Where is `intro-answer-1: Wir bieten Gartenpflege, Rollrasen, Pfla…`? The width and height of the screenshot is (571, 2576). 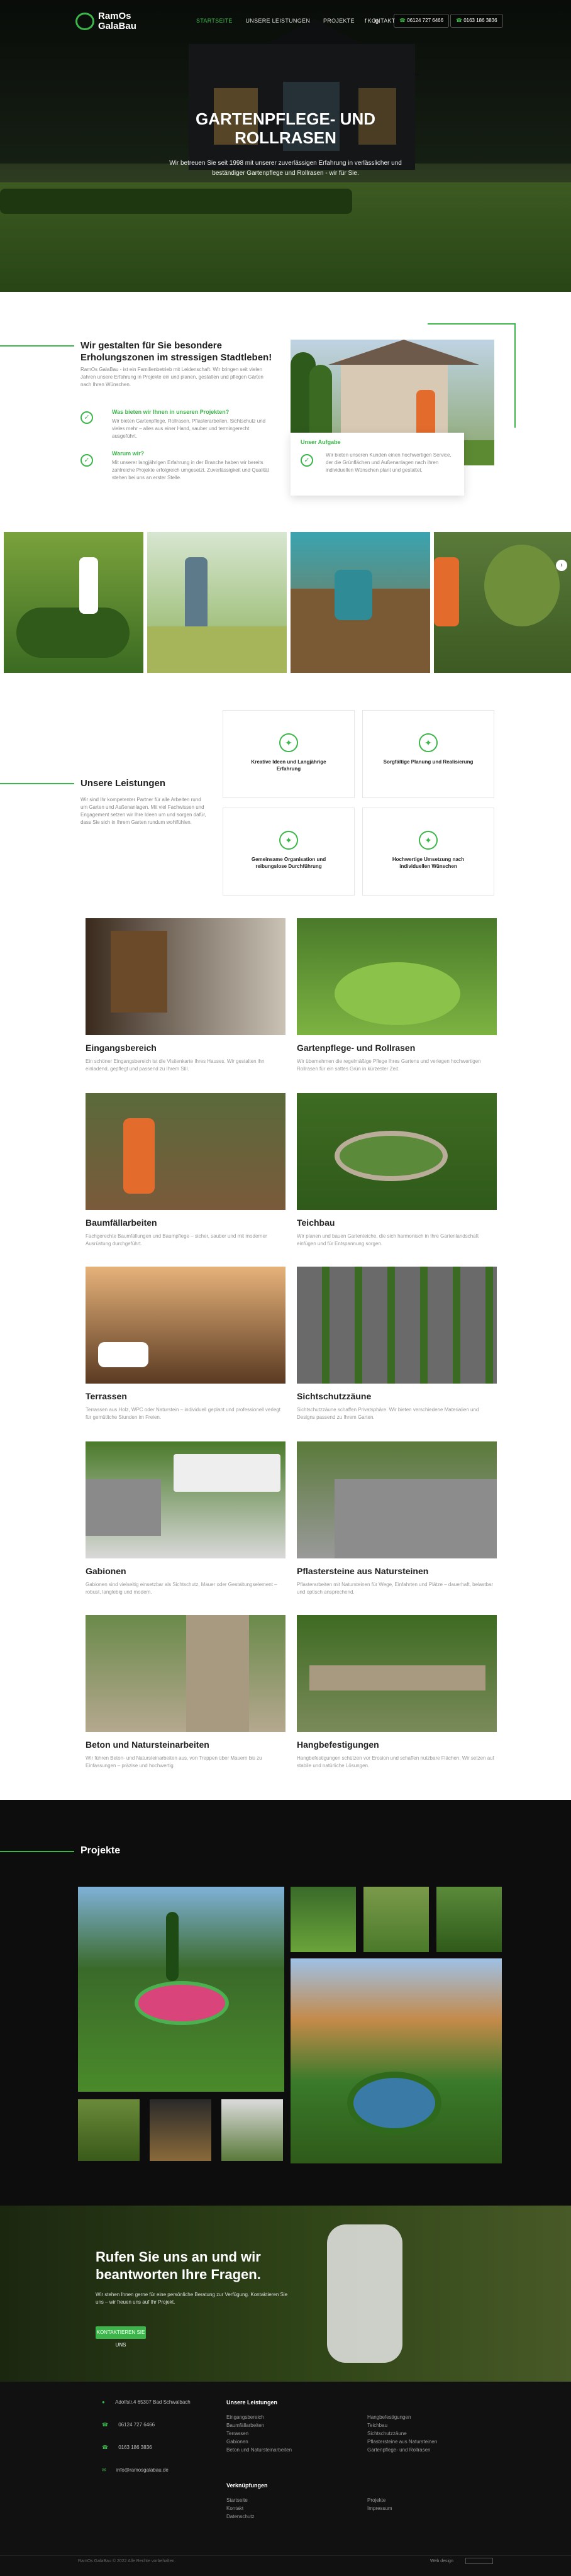 intro-answer-1: Wir bieten Gartenpflege, Rollrasen, Pfla… is located at coordinates (189, 428).